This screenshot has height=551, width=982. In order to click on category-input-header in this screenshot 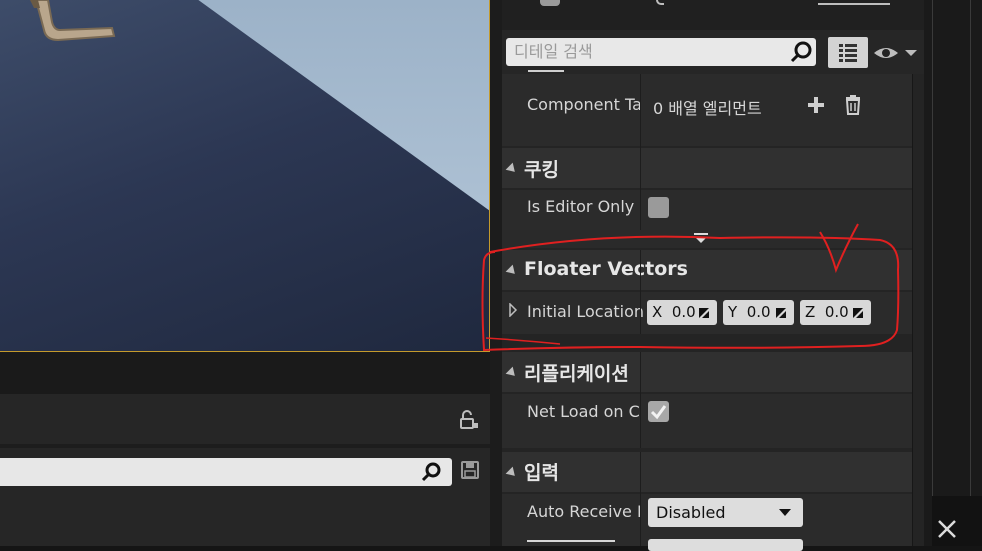, I will do `click(707, 472)`.